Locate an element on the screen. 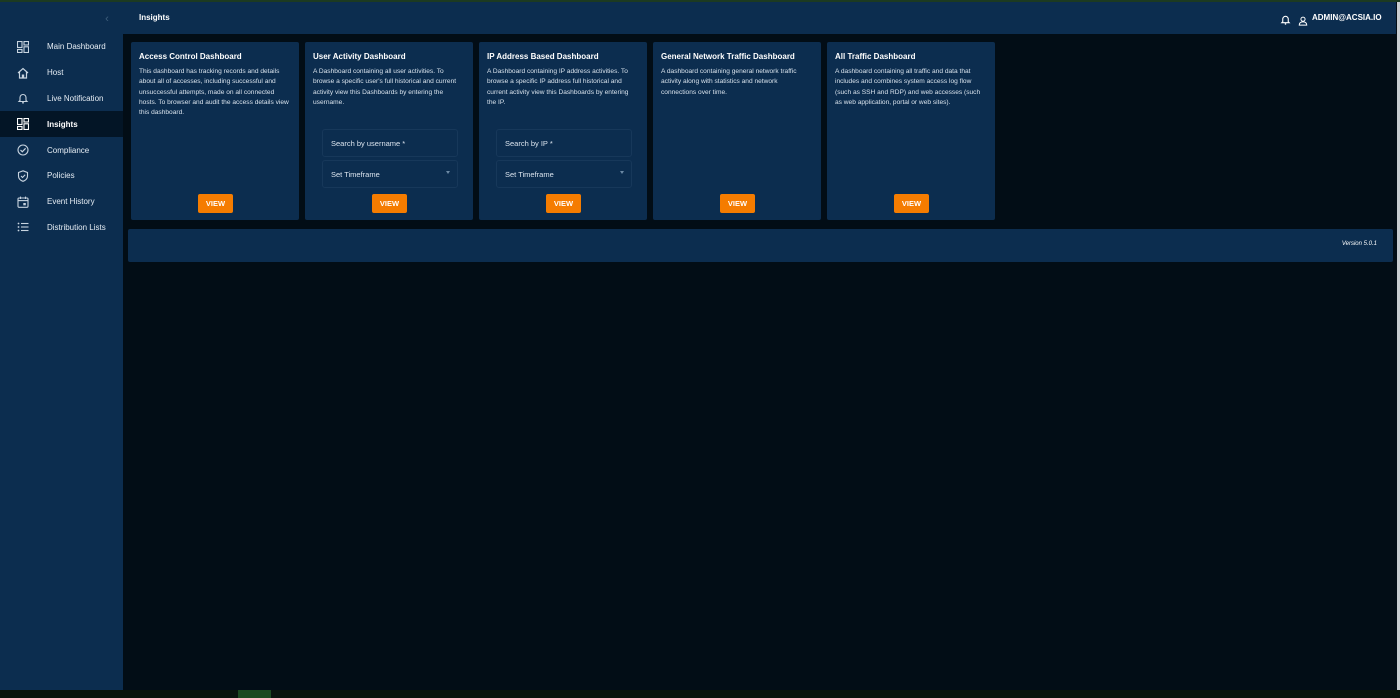 This screenshot has height=698, width=1400. card-title: General Network Traffic Dashboard is located at coordinates (728, 56).